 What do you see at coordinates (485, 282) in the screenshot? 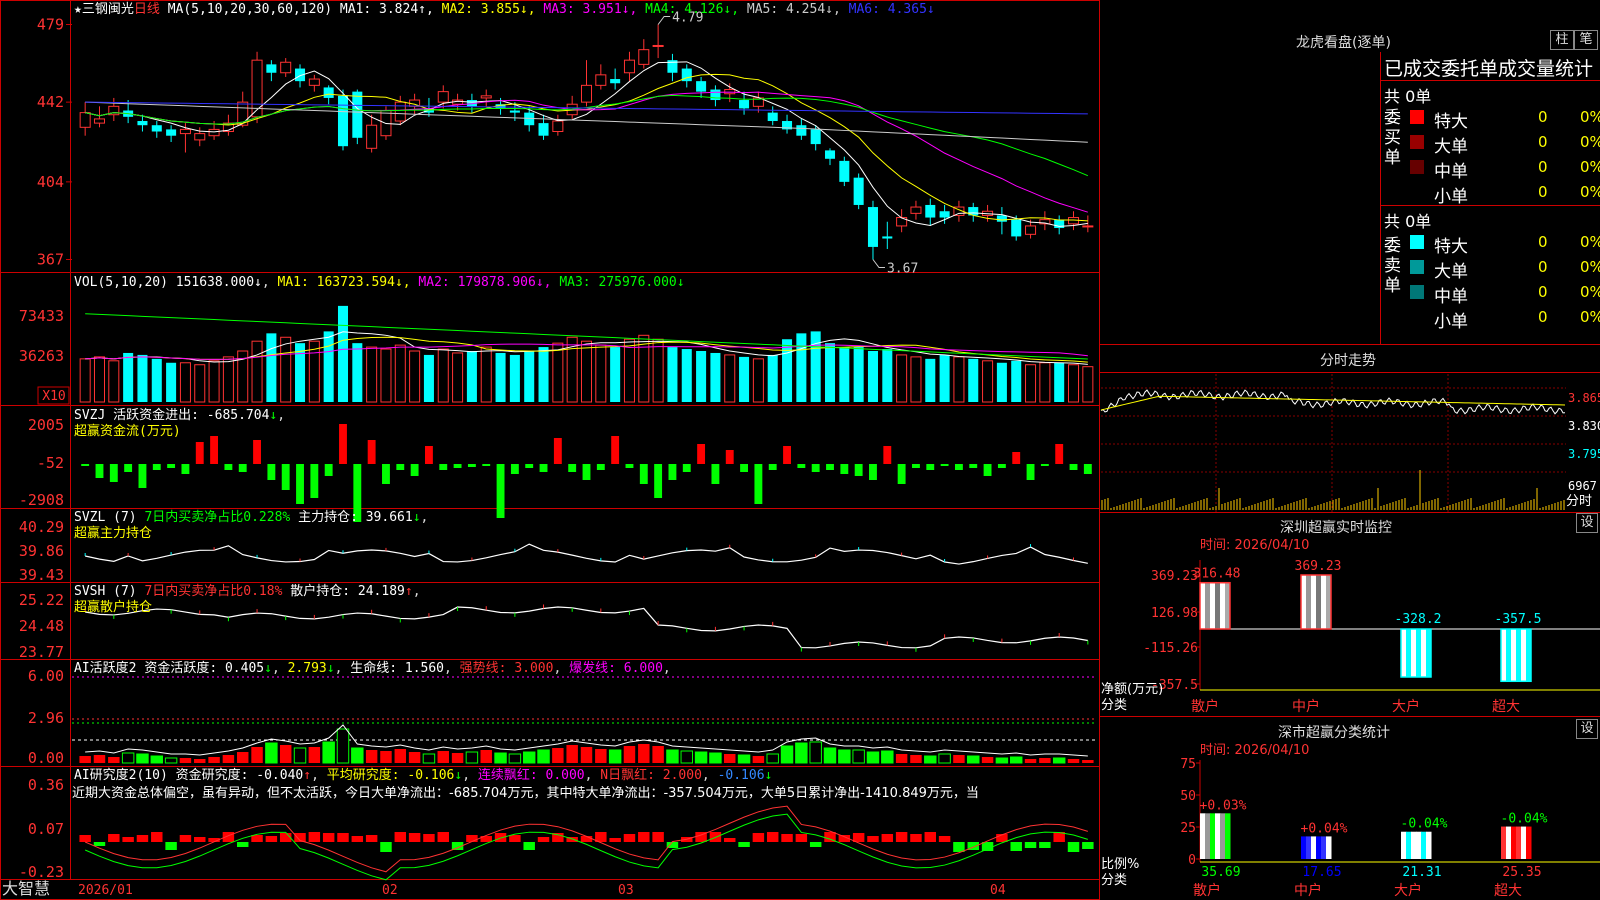
I see `vol-ma2: MA2: 179878.906↓,` at bounding box center [485, 282].